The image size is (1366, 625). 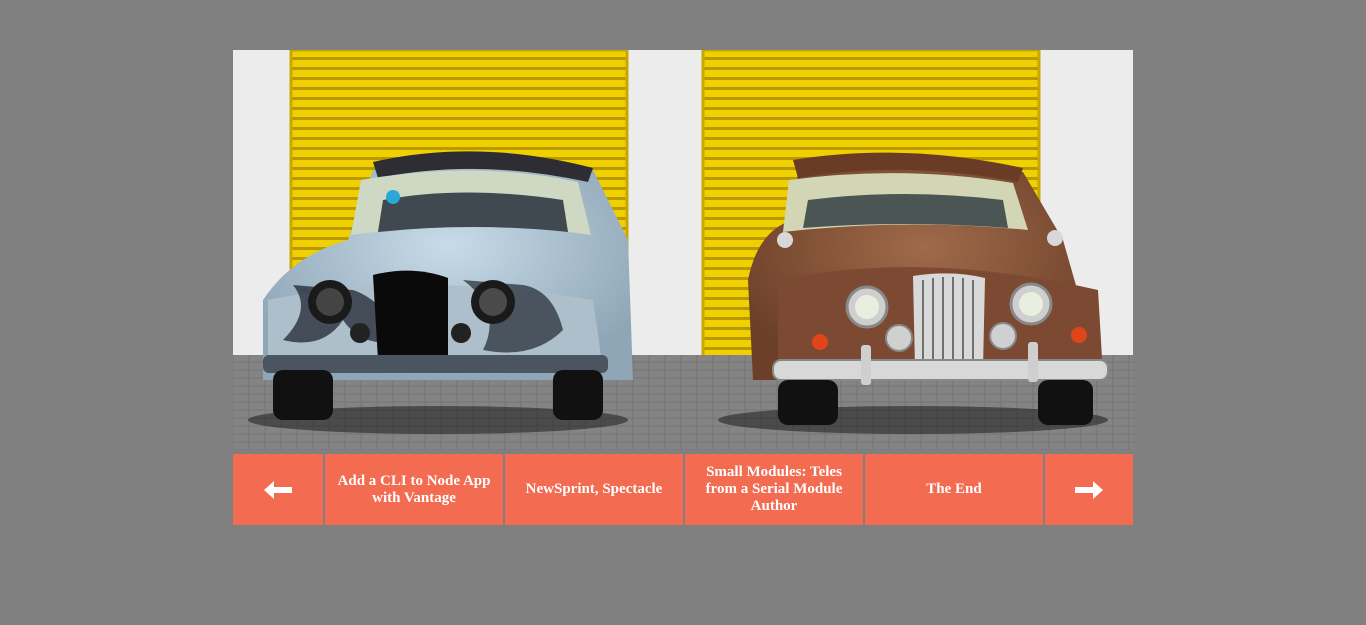 What do you see at coordinates (413, 489) in the screenshot?
I see `slide-link-1: Add a CLI to Node App with Vantage` at bounding box center [413, 489].